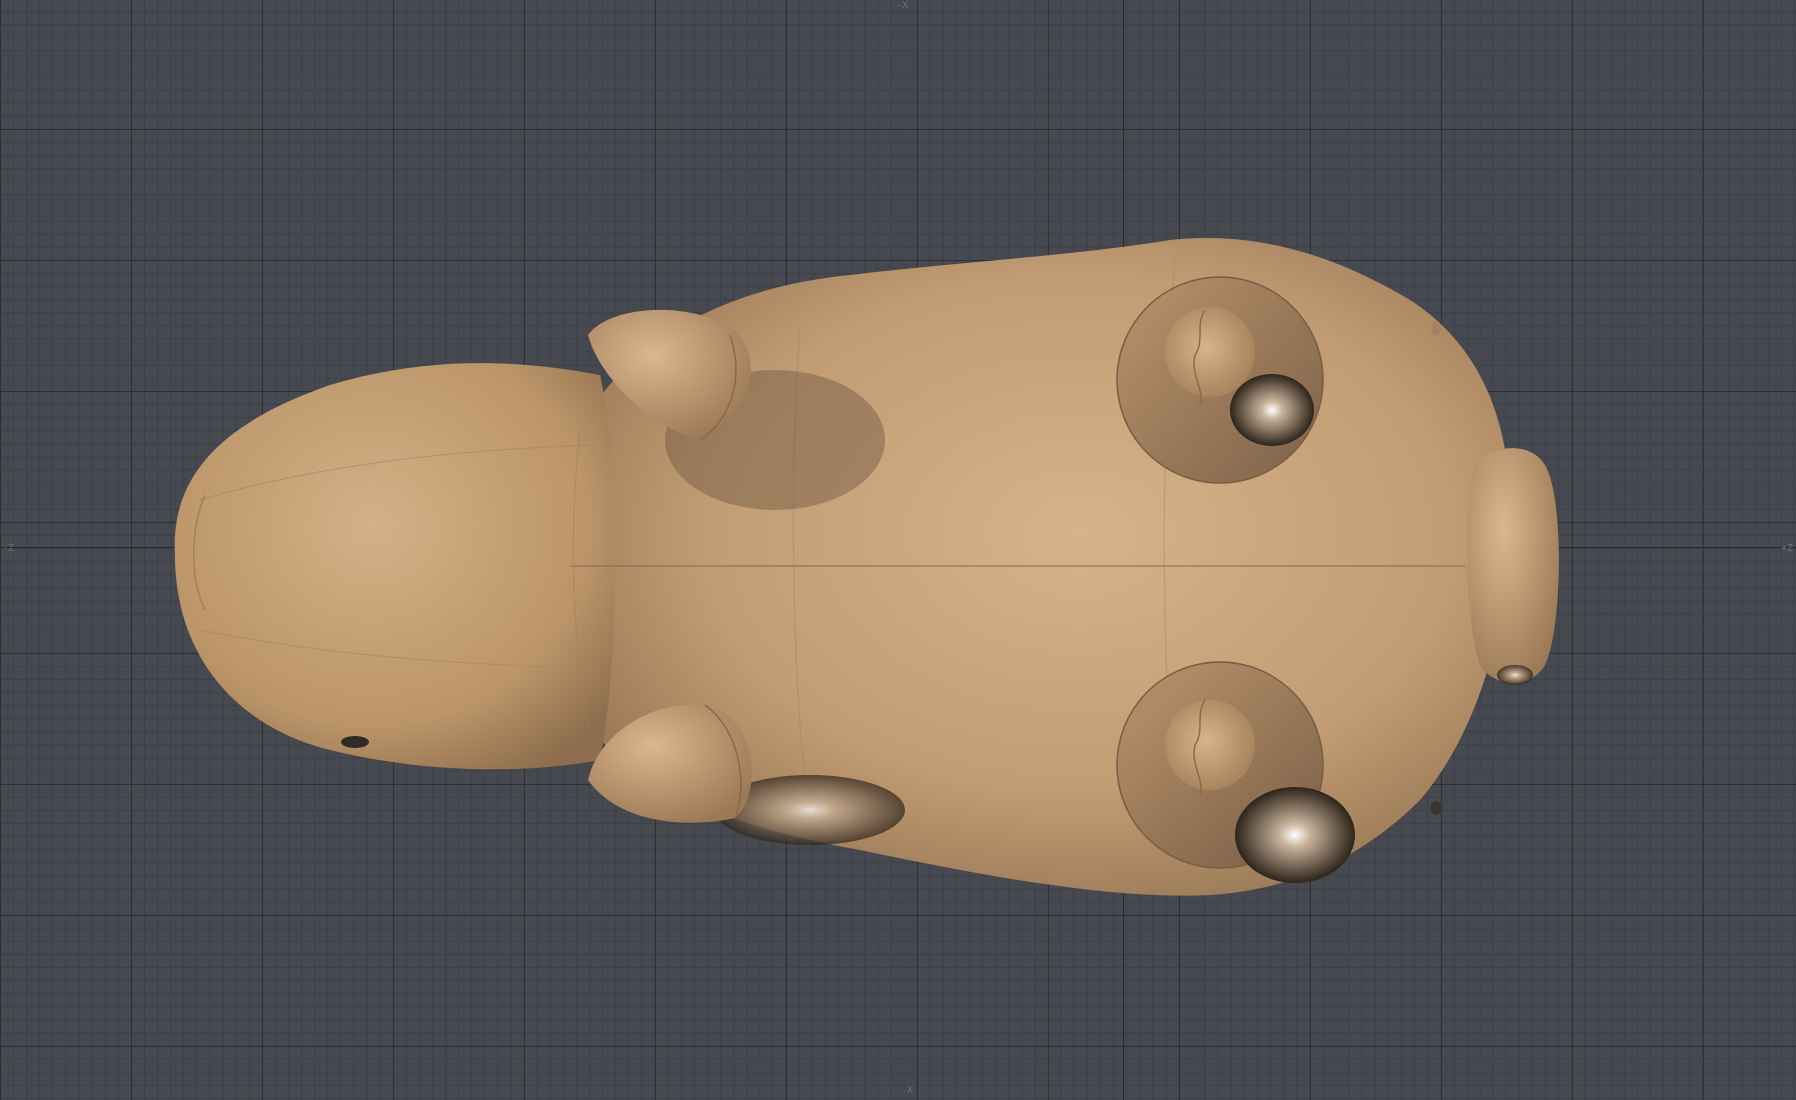 This screenshot has height=1100, width=1796. What do you see at coordinates (1210, 745) in the screenshot?
I see `model-eye-bottom` at bounding box center [1210, 745].